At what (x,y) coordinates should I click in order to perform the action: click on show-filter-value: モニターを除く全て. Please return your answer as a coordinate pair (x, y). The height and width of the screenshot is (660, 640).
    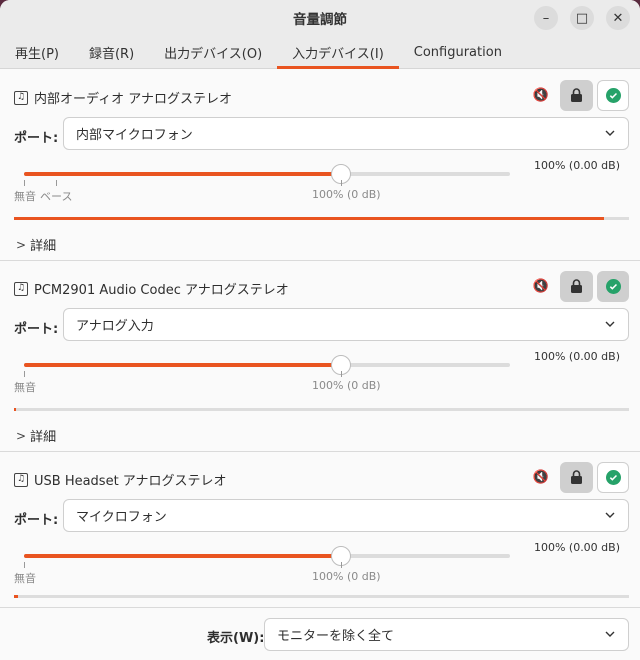
    Looking at the image, I should click on (336, 636).